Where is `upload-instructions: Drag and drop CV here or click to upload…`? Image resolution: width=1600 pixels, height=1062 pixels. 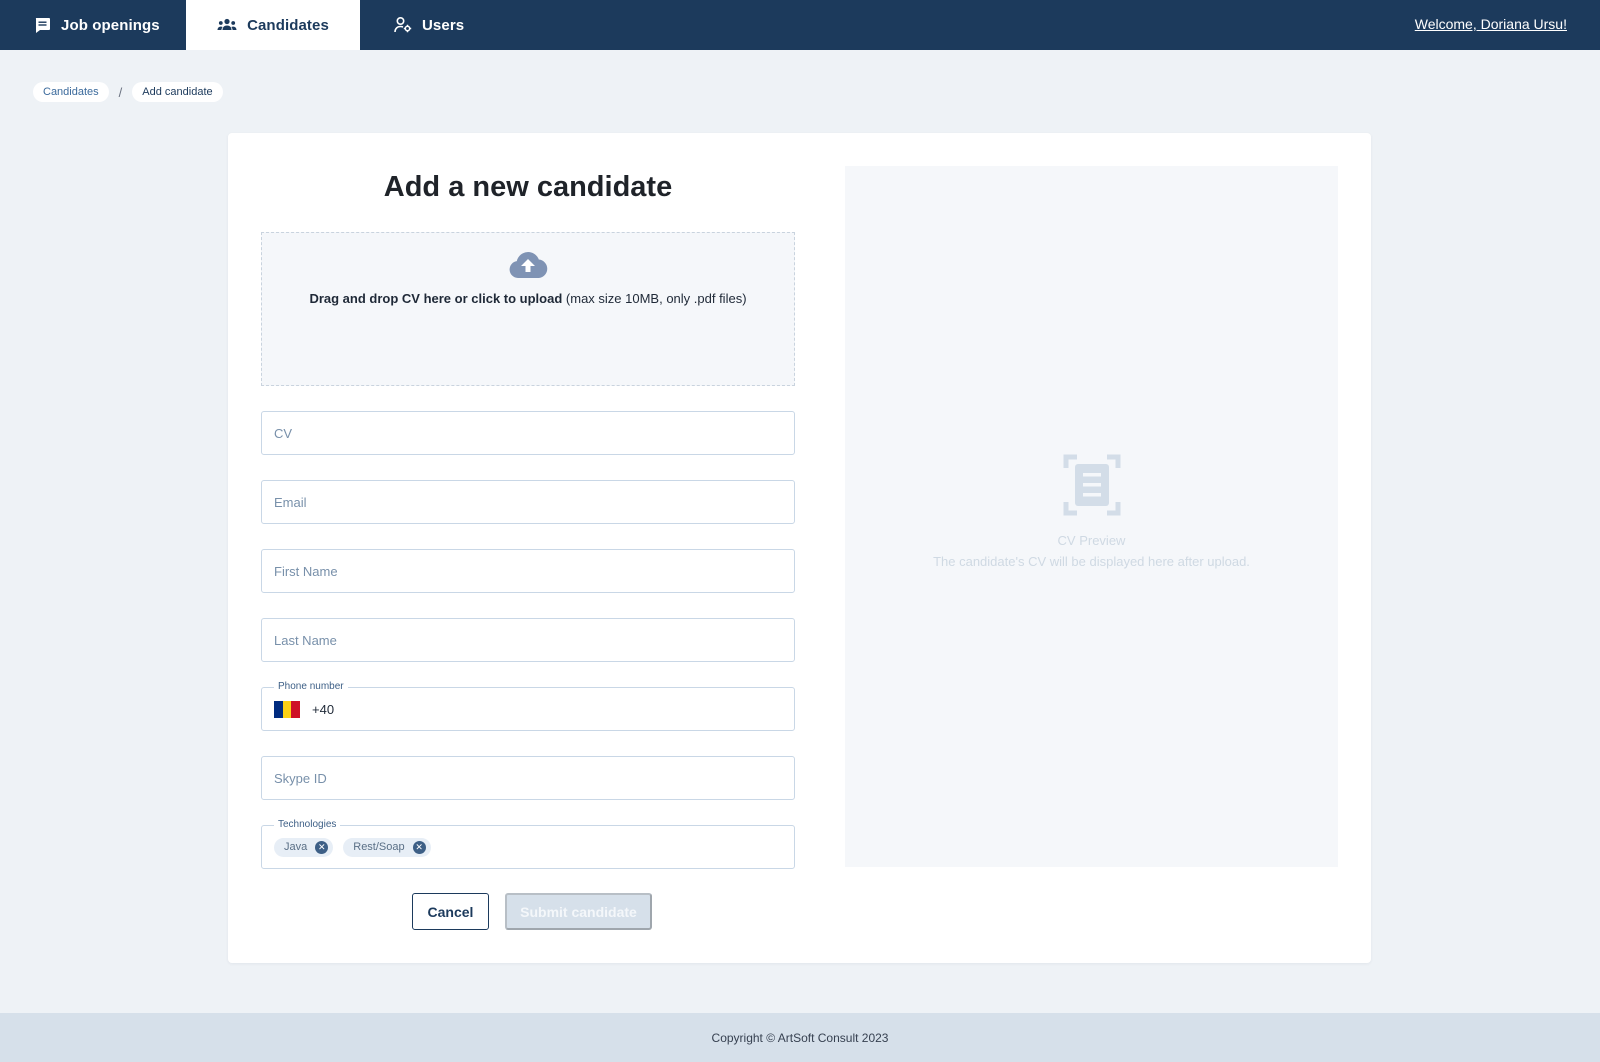
upload-instructions: Drag and drop CV here or click to upload… is located at coordinates (527, 298).